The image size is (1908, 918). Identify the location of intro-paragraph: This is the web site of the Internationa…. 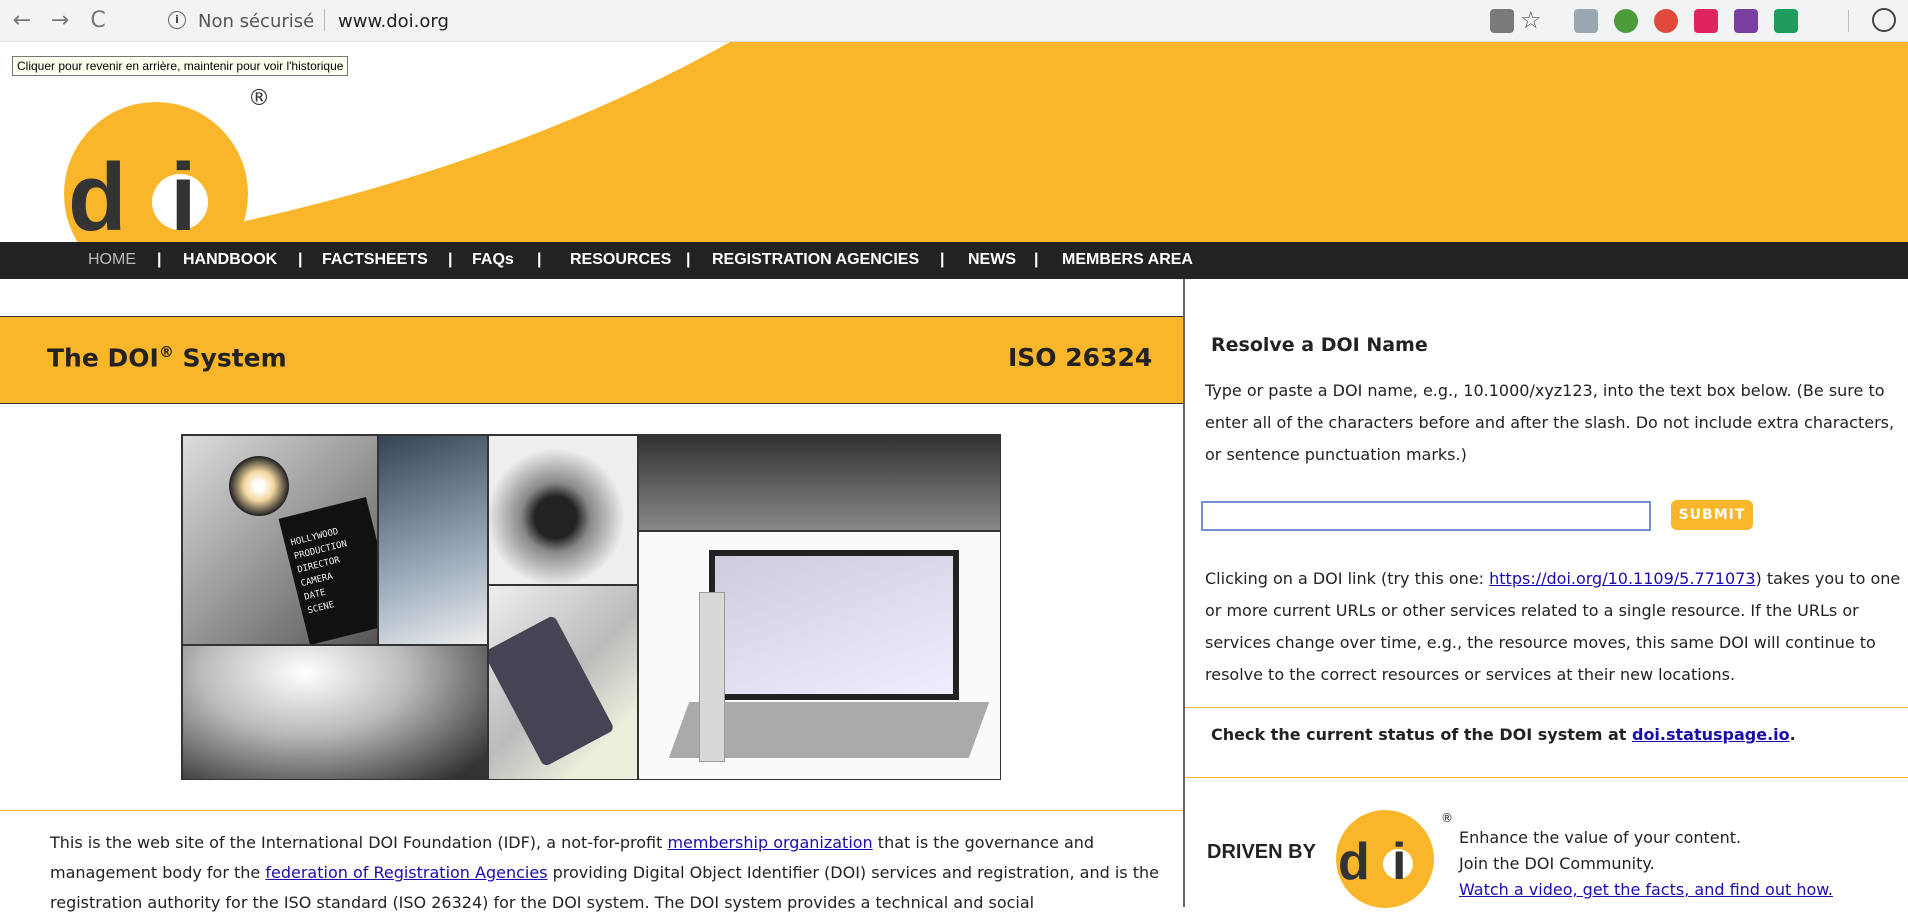
(605, 873).